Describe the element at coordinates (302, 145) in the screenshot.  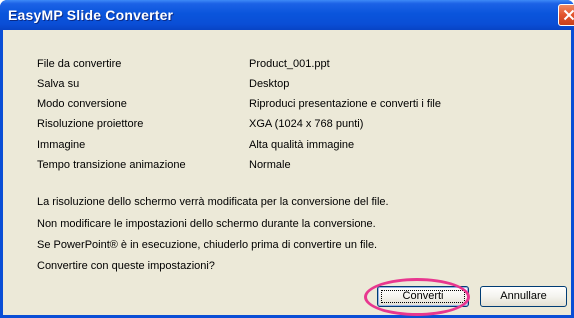
I see `setting-value: Alta qualità immagine` at that location.